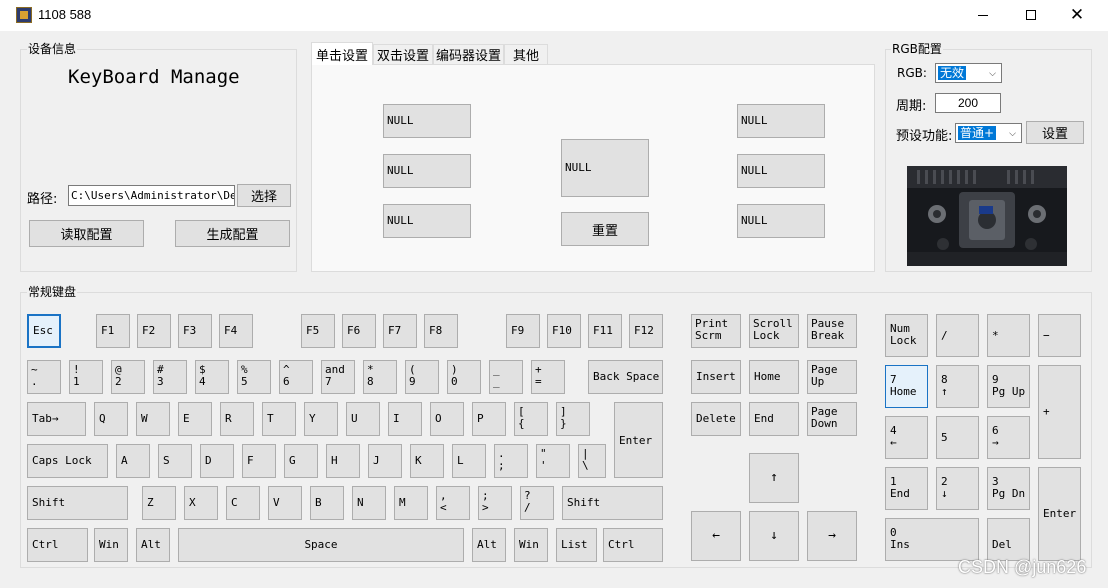 Image resolution: width=1108 pixels, height=588 pixels. I want to click on key-arrow-right: →, so click(832, 536).